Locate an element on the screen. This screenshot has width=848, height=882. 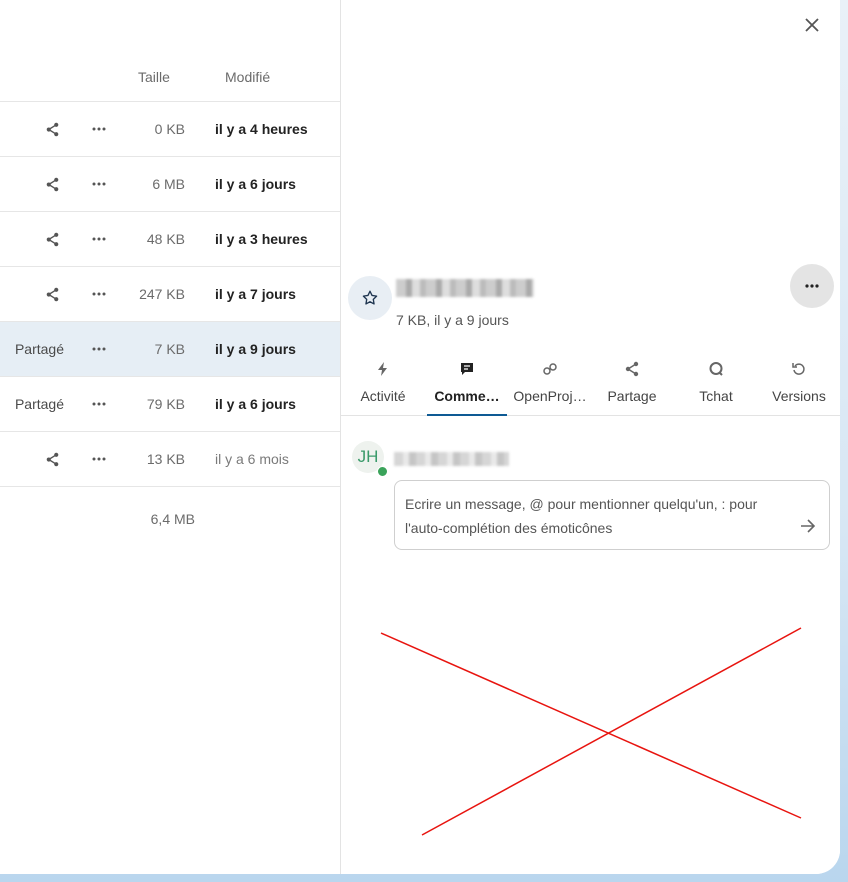
file-list-header: Taille Modifié is located at coordinates (170, 51).